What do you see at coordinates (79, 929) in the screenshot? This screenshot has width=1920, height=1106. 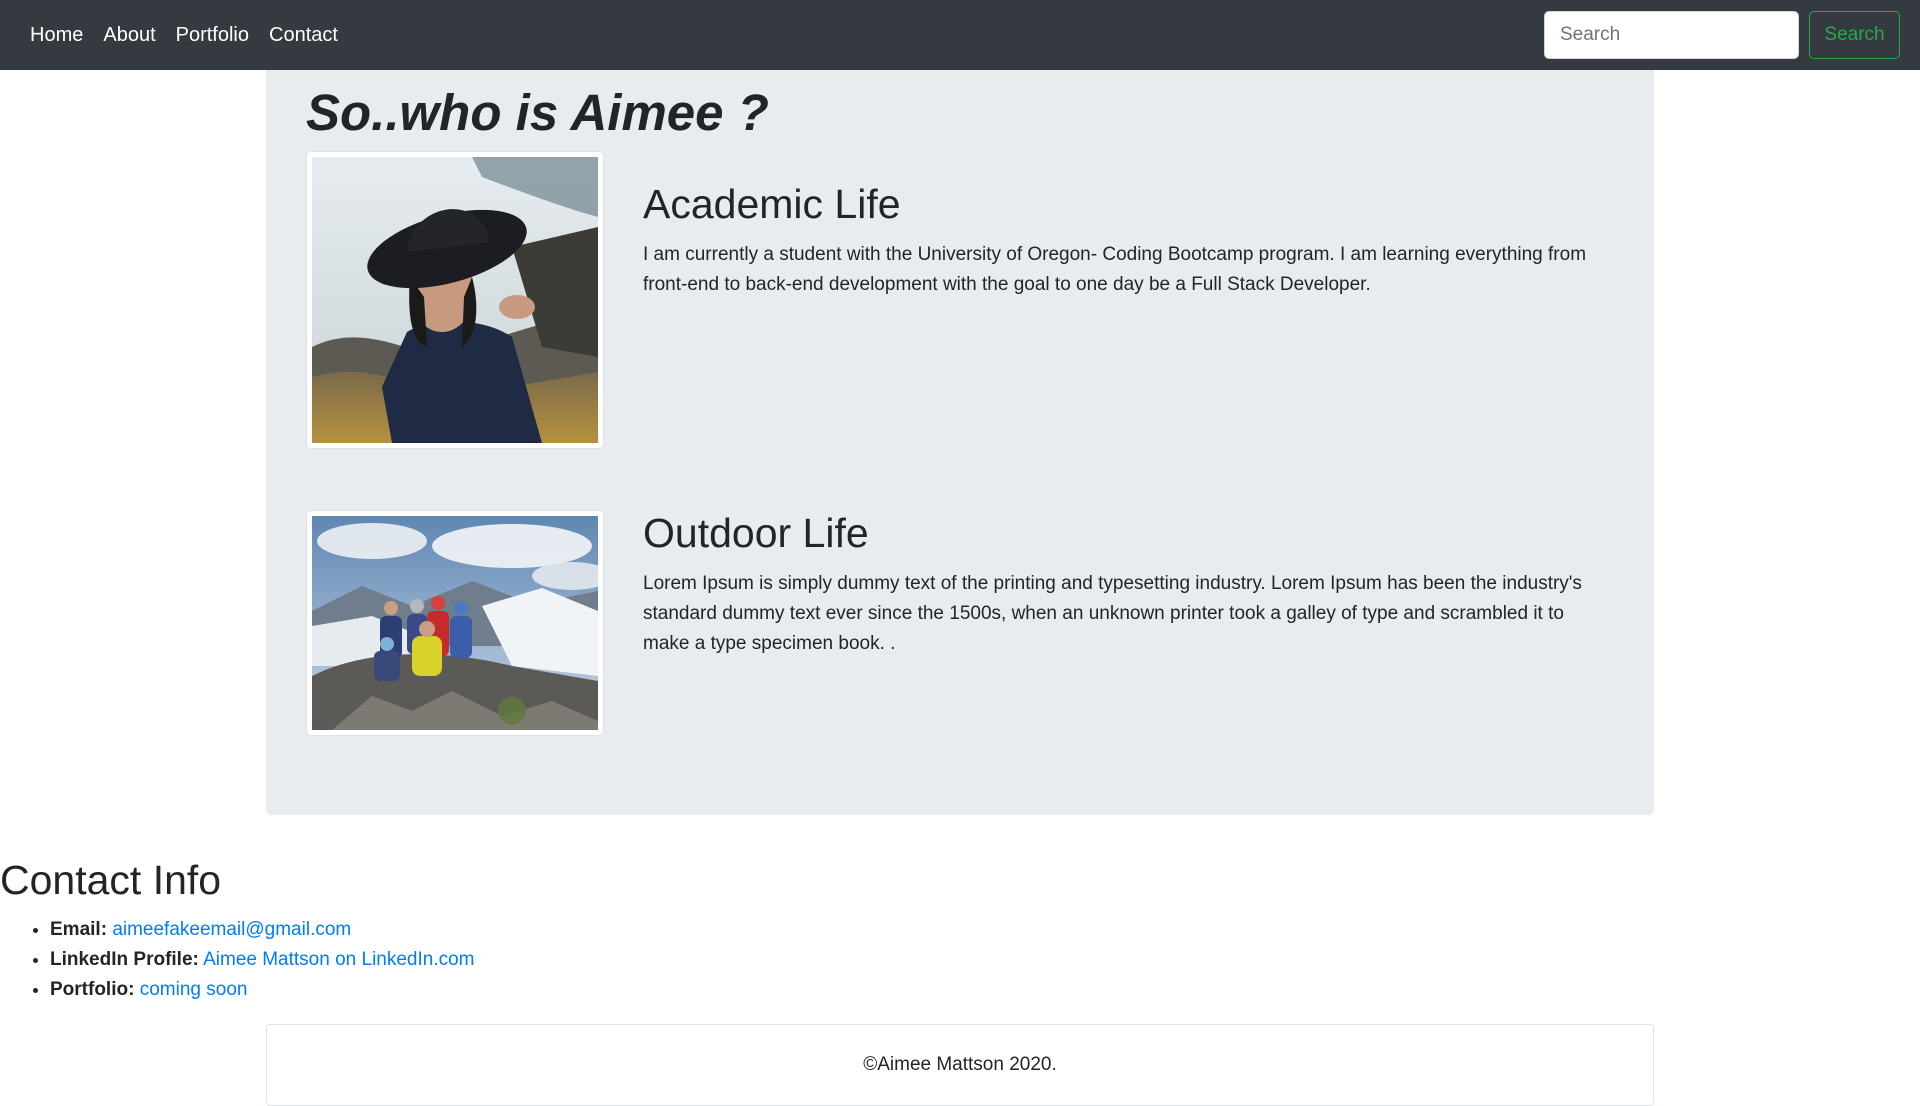 I see `email-label: Email:` at bounding box center [79, 929].